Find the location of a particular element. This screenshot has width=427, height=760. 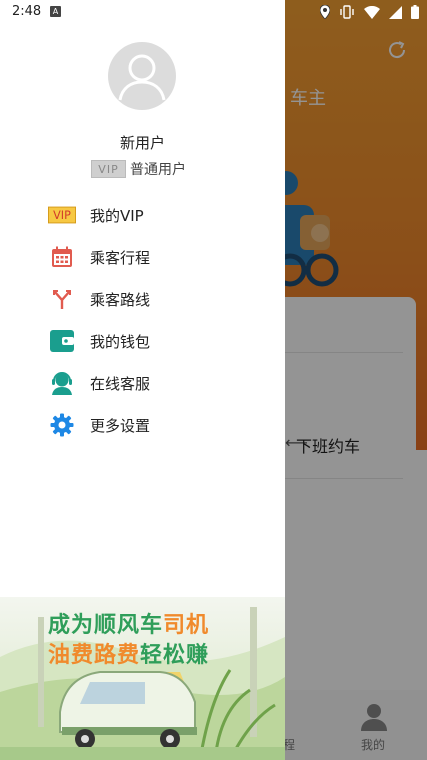

menu-label: 我的VIP is located at coordinates (117, 215).